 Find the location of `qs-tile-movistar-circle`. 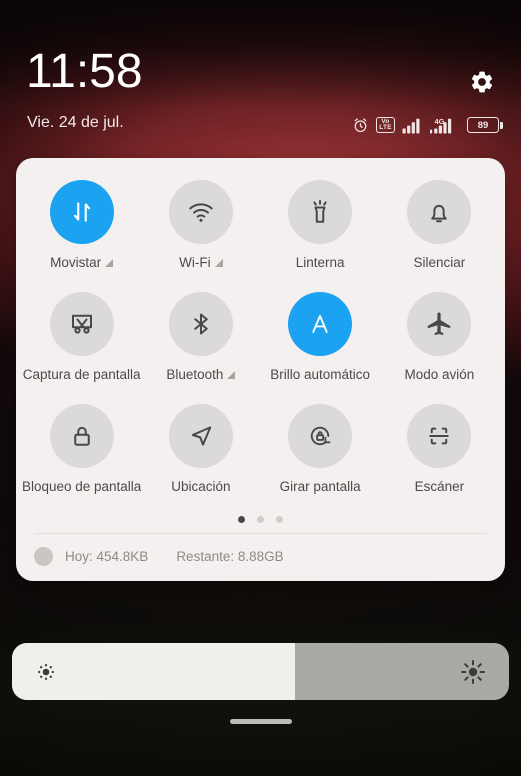

qs-tile-movistar-circle is located at coordinates (81, 212).